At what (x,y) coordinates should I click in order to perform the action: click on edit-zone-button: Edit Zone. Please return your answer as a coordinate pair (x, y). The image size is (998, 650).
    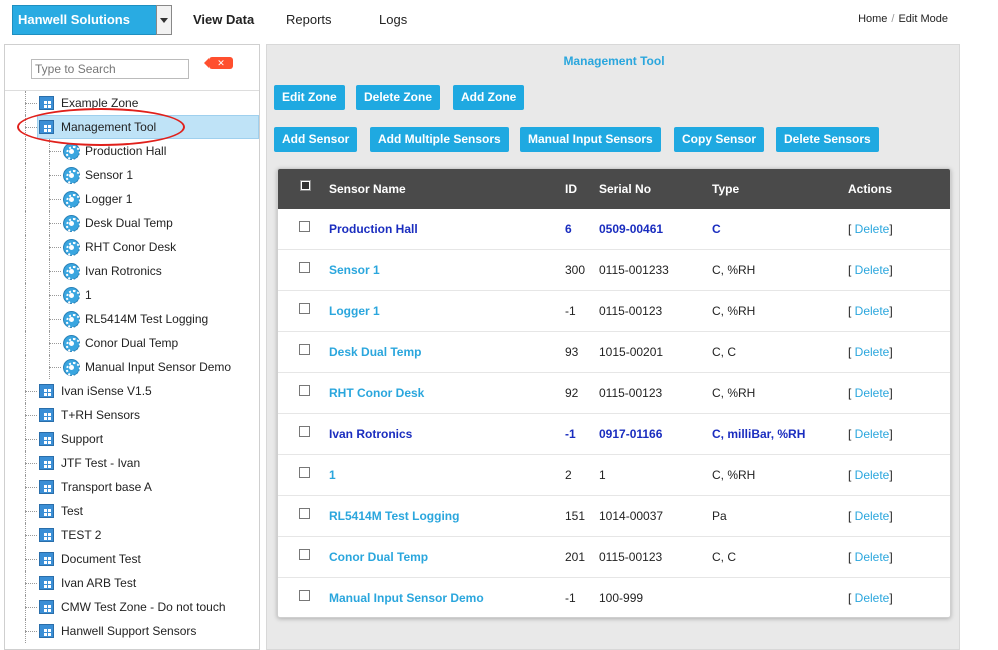
    Looking at the image, I should click on (309, 97).